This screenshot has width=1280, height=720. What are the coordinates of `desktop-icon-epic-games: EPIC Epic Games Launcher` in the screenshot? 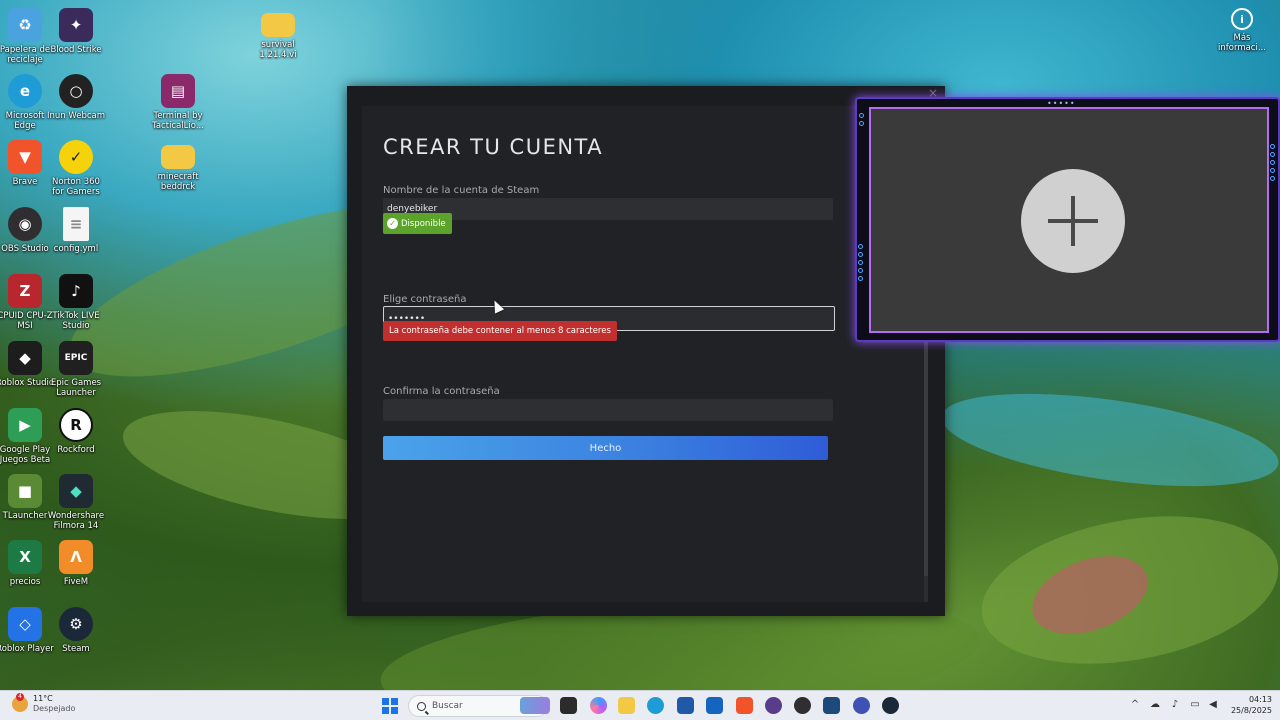 It's located at (76, 369).